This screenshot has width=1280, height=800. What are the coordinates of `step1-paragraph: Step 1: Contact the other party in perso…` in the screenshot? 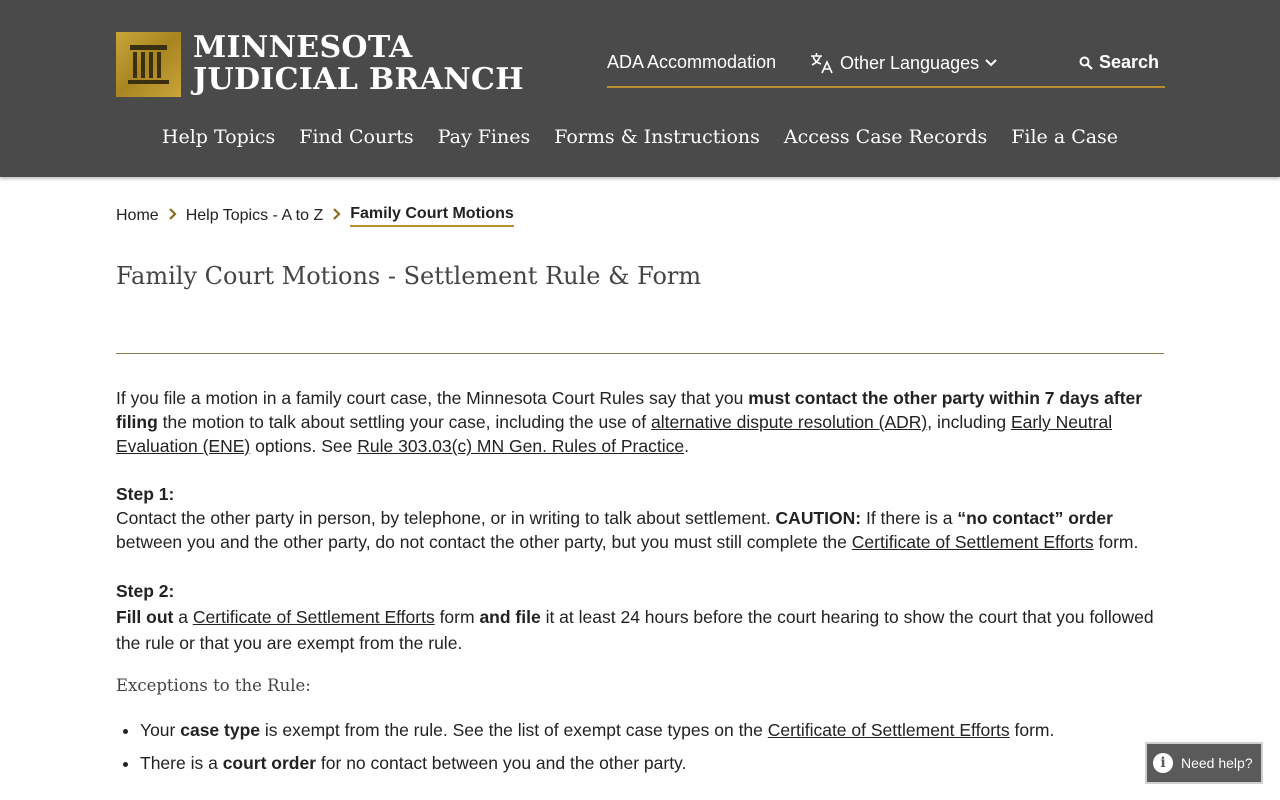 It's located at (636, 518).